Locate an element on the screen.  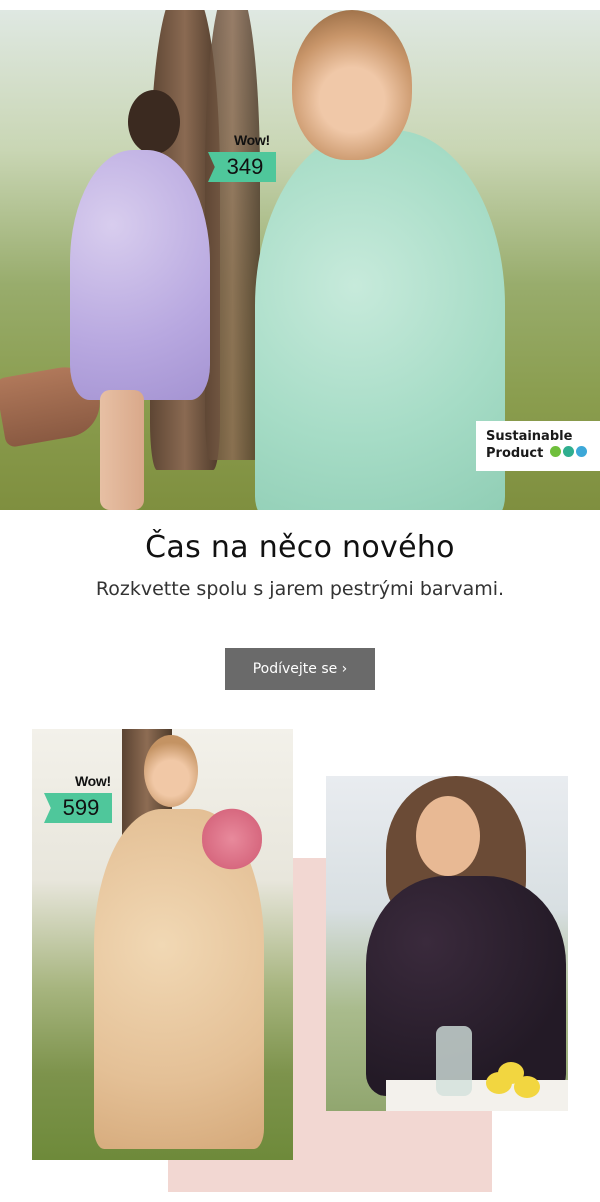
sustainable-label: Sustainable is located at coordinates (529, 436).